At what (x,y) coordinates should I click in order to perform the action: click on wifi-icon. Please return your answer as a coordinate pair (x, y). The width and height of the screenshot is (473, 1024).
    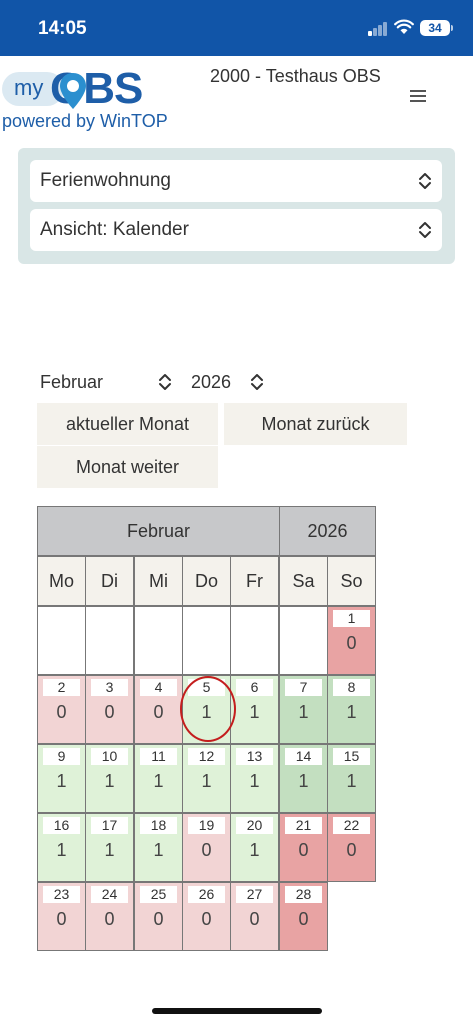
    Looking at the image, I should click on (404, 26).